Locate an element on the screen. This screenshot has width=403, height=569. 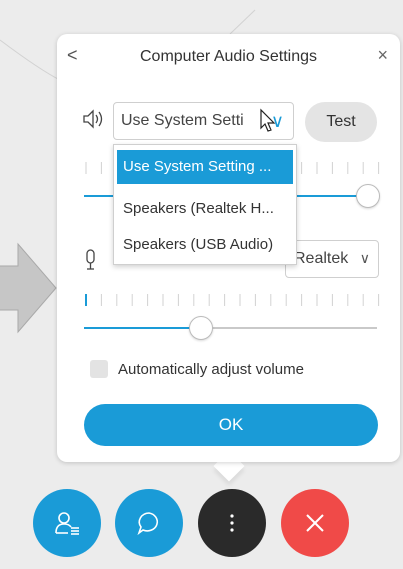
close-button: × is located at coordinates (382, 55).